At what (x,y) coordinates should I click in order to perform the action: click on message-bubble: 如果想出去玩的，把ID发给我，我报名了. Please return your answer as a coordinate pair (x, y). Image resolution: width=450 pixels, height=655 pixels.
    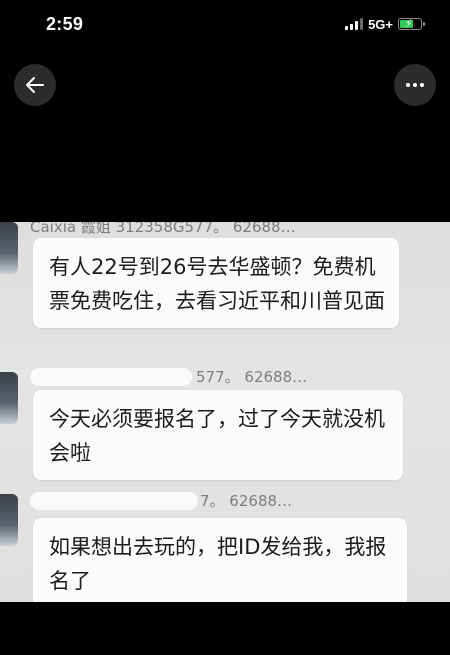
    Looking at the image, I should click on (220, 560).